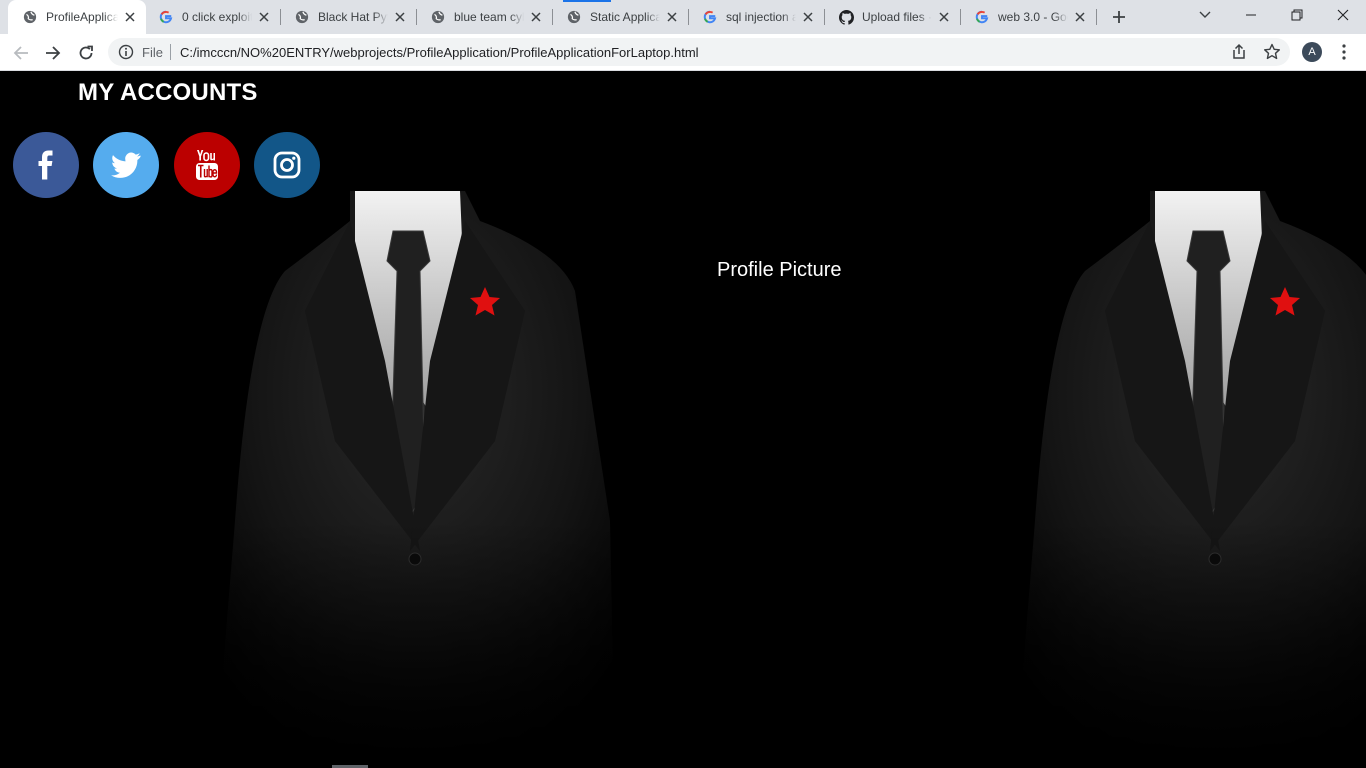 Image resolution: width=1366 pixels, height=768 pixels. I want to click on tab-black-hat-python: Black Hat Pyth, so click(348, 17).